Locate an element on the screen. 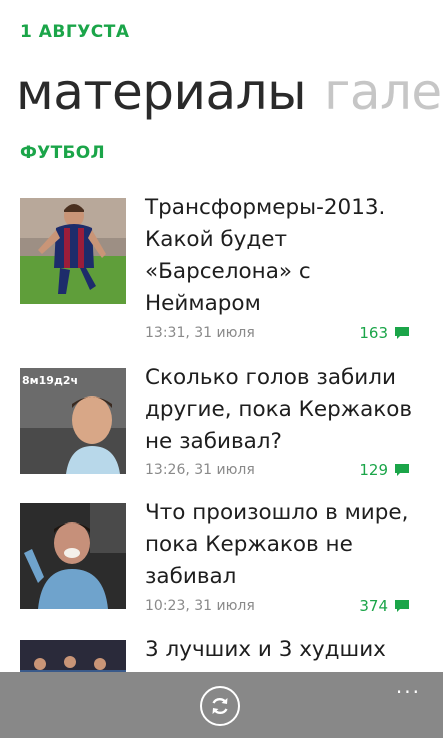 The image size is (443, 738). refresh-button is located at coordinates (220, 706).